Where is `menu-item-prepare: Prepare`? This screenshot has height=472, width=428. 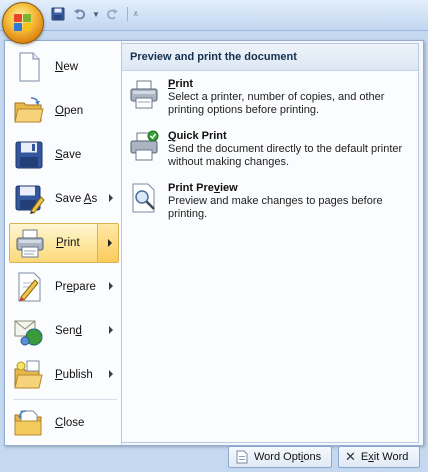
menu-item-prepare: Prepare is located at coordinates (64, 287).